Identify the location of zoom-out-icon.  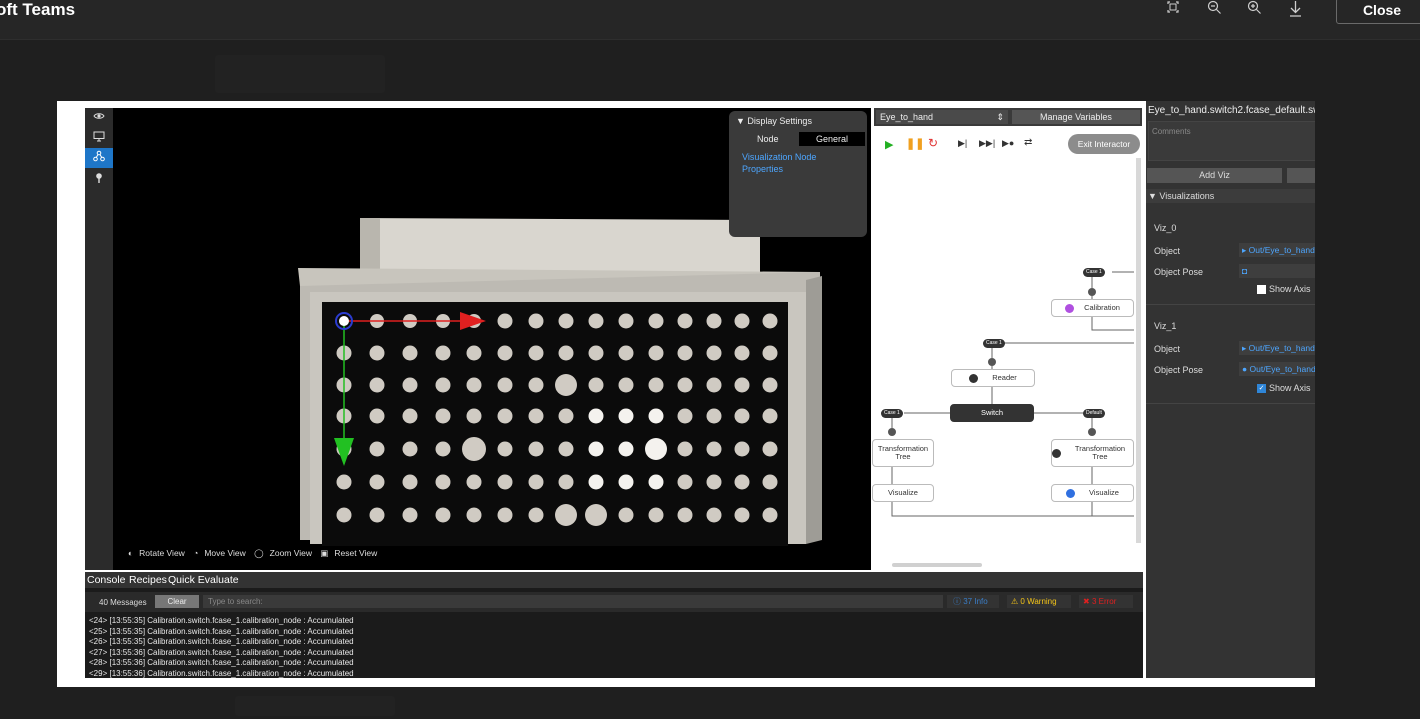
(1214, 9).